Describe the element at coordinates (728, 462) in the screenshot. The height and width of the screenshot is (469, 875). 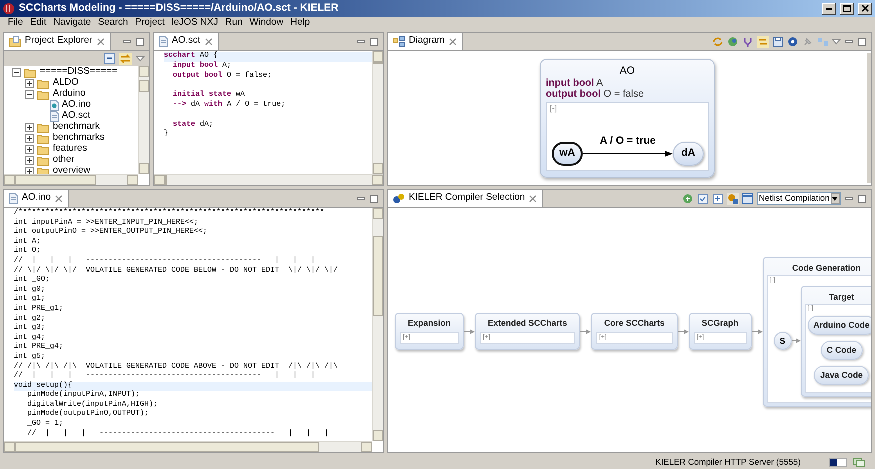
I see `status-text: KIELER Compiler HTTP Server (5555)` at that location.